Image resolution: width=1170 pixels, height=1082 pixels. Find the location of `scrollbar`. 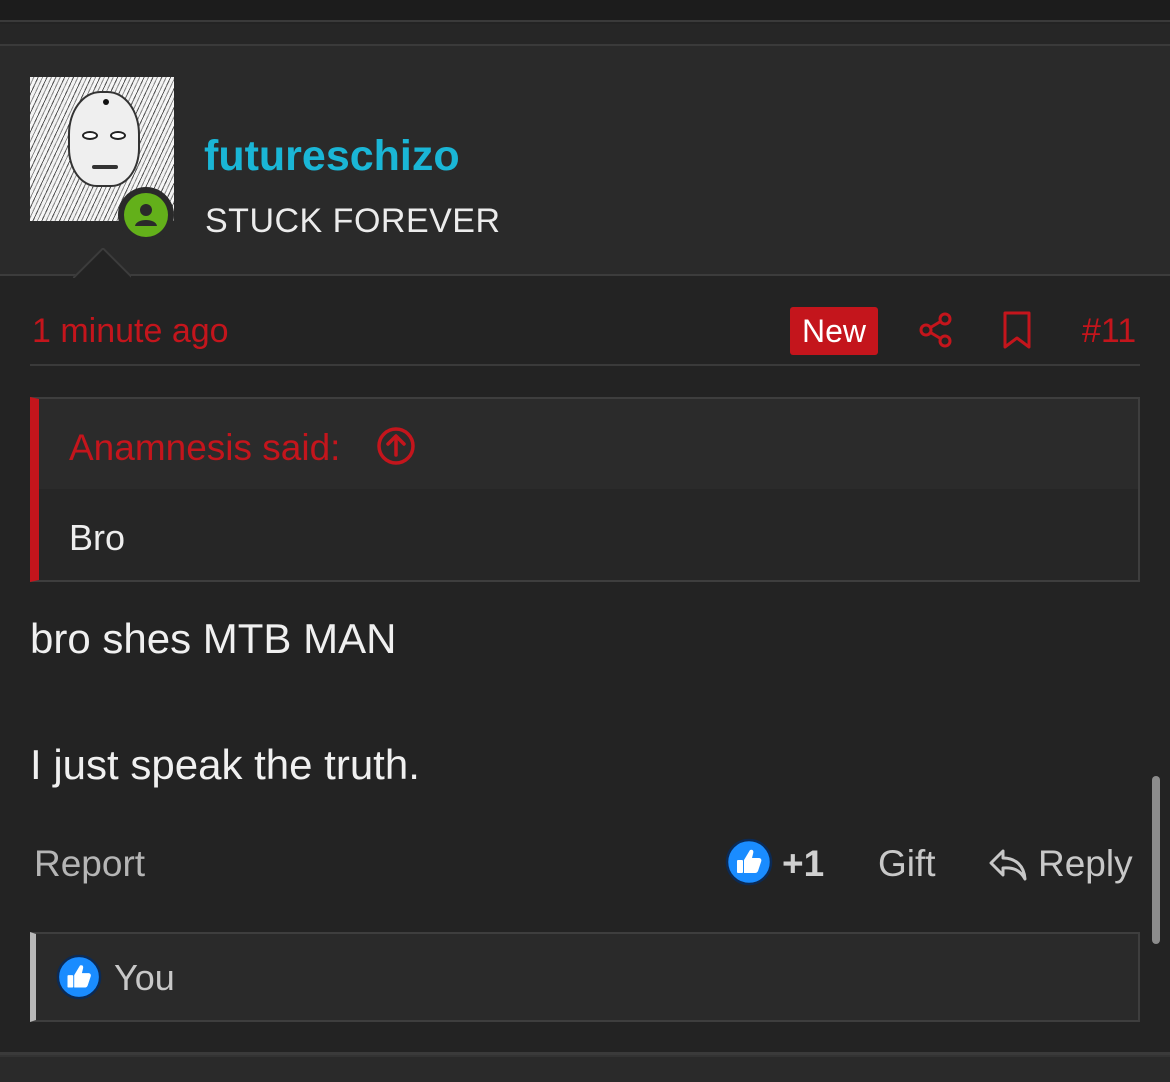

scrollbar is located at coordinates (1156, 860).